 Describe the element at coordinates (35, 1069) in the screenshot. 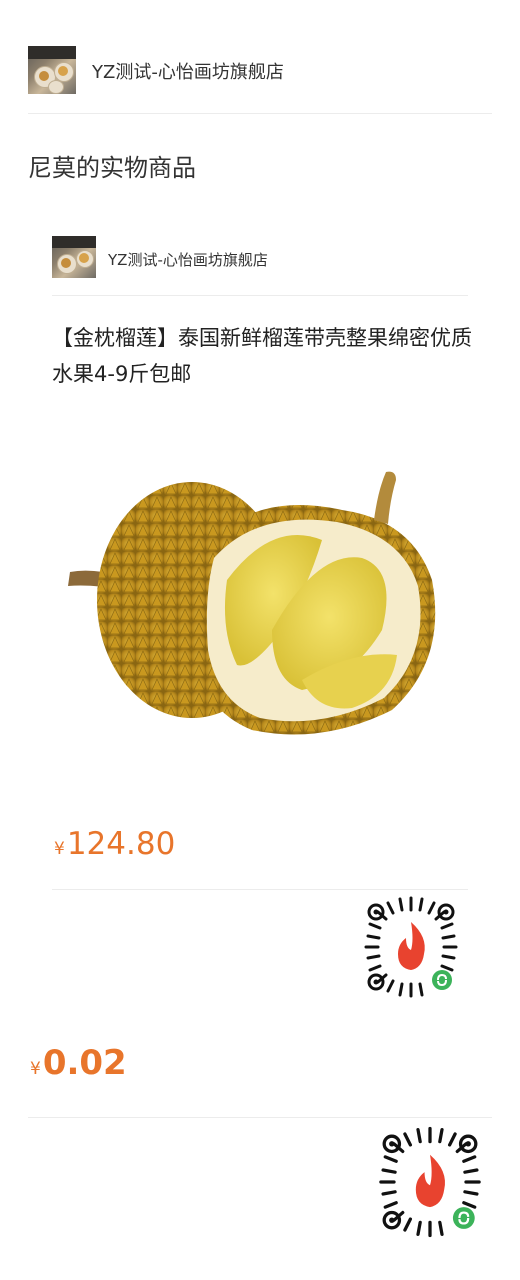

I see `second-price-currency: ¥` at that location.